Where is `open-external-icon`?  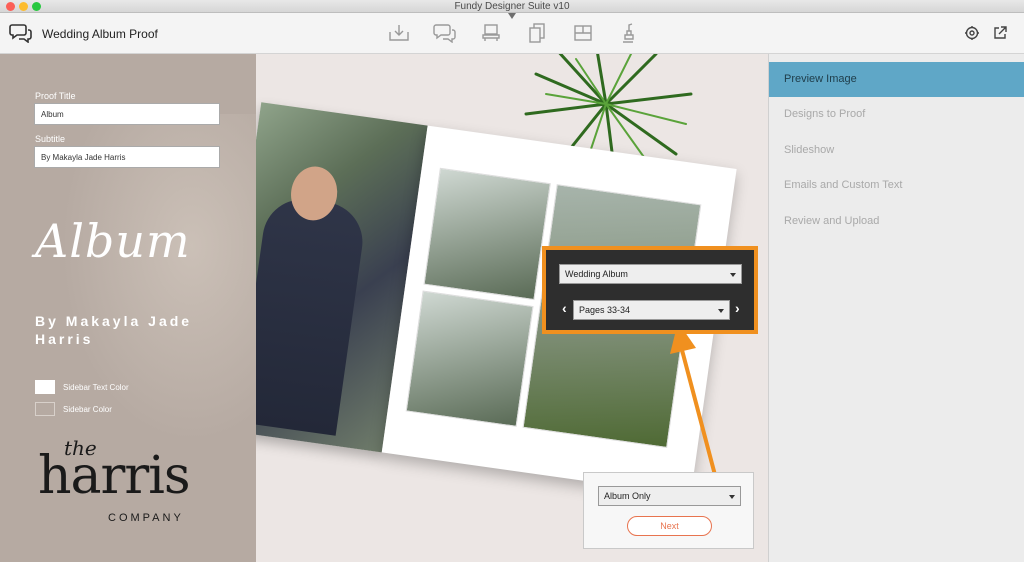
open-external-icon is located at coordinates (1000, 33).